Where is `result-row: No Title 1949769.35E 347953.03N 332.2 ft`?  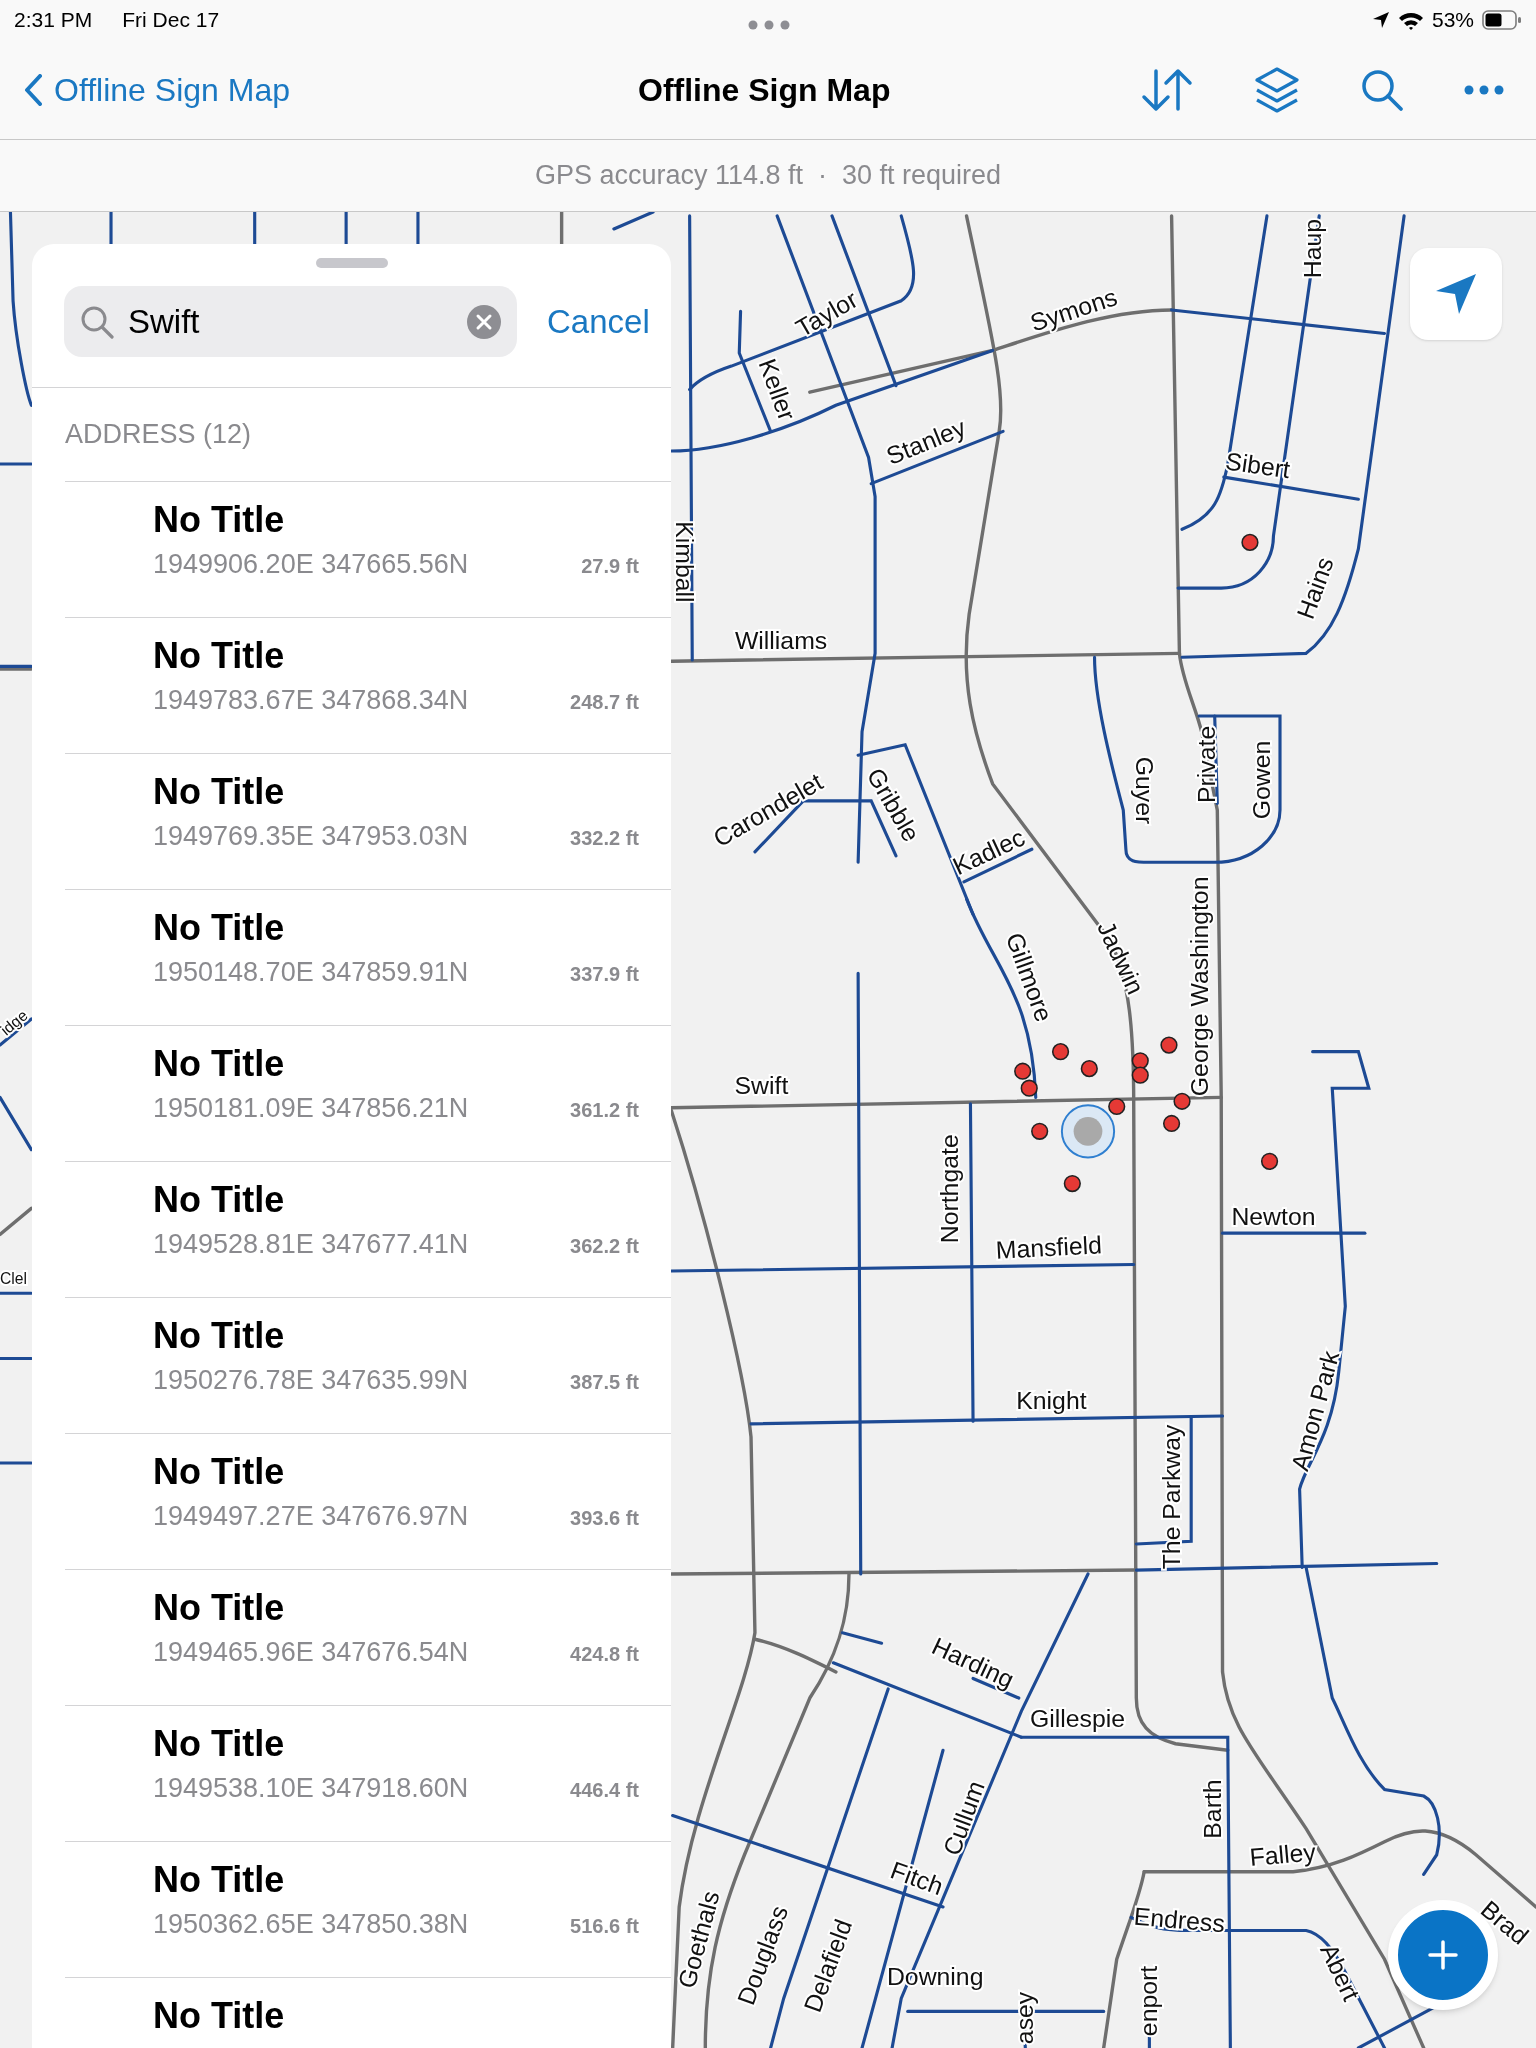
result-row: No Title 1949769.35E 347953.03N 332.2 ft is located at coordinates (368, 821).